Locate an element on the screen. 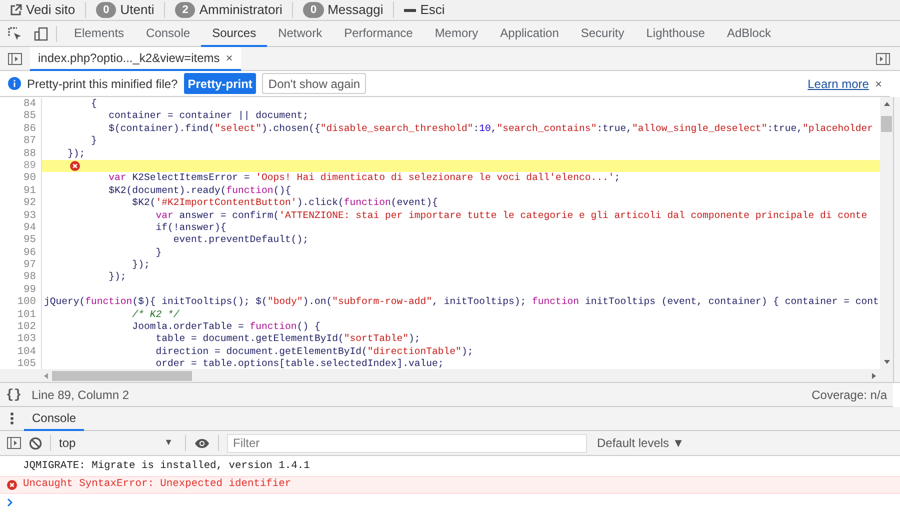 The height and width of the screenshot is (522, 900). code-line: direction = document.getElementById("directionTable"); is located at coordinates (314, 352).